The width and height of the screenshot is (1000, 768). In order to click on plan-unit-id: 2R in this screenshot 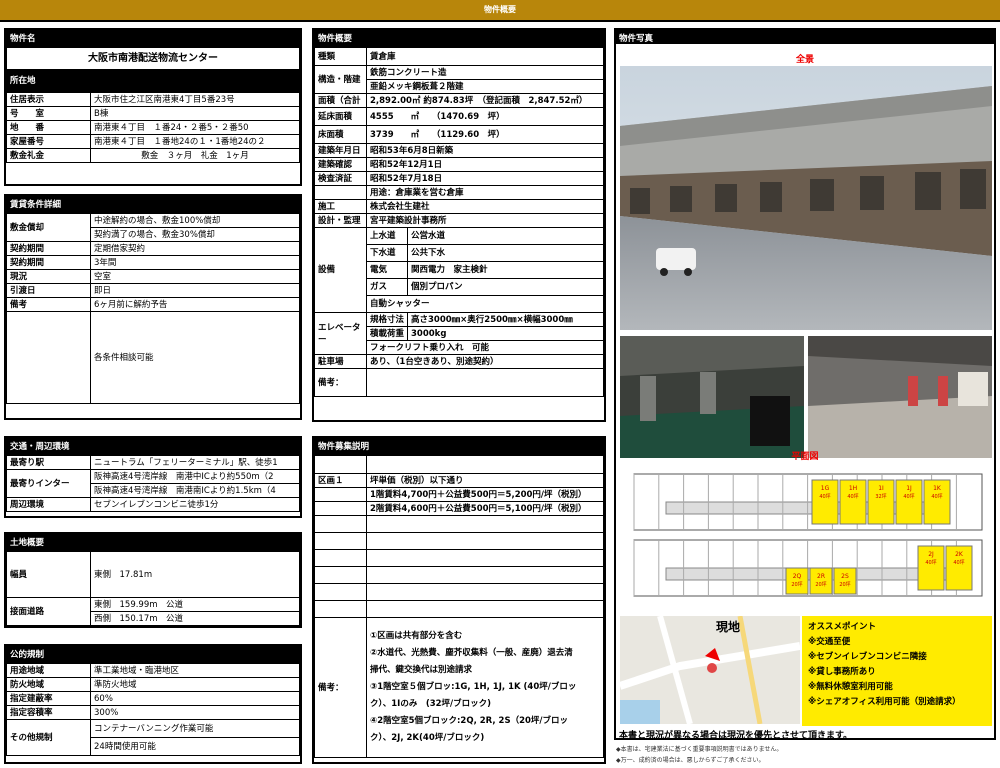, I will do `click(821, 576)`.